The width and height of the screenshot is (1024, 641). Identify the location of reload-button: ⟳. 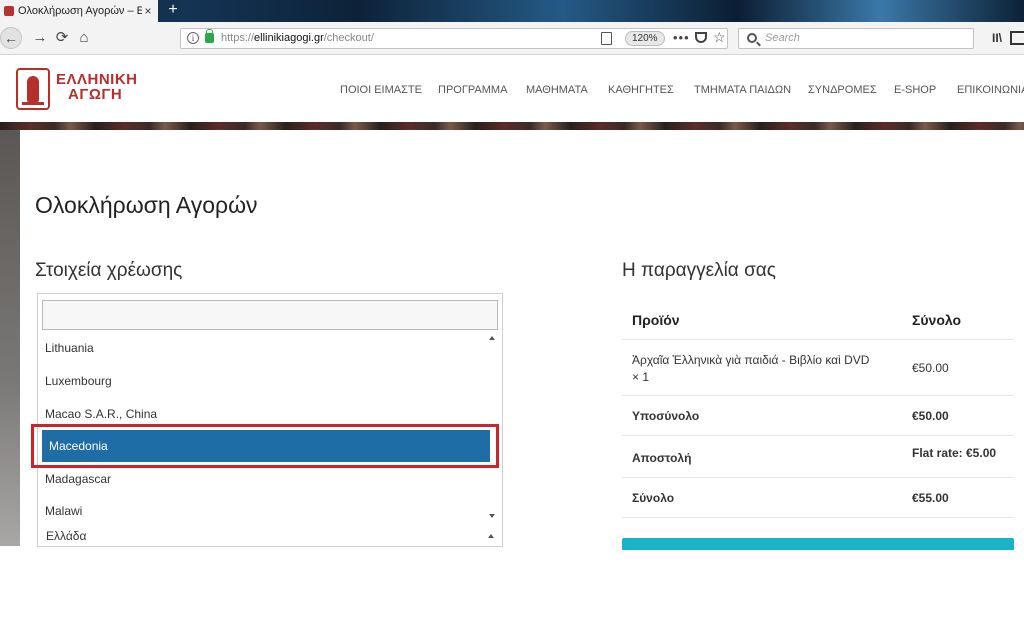
(62, 38).